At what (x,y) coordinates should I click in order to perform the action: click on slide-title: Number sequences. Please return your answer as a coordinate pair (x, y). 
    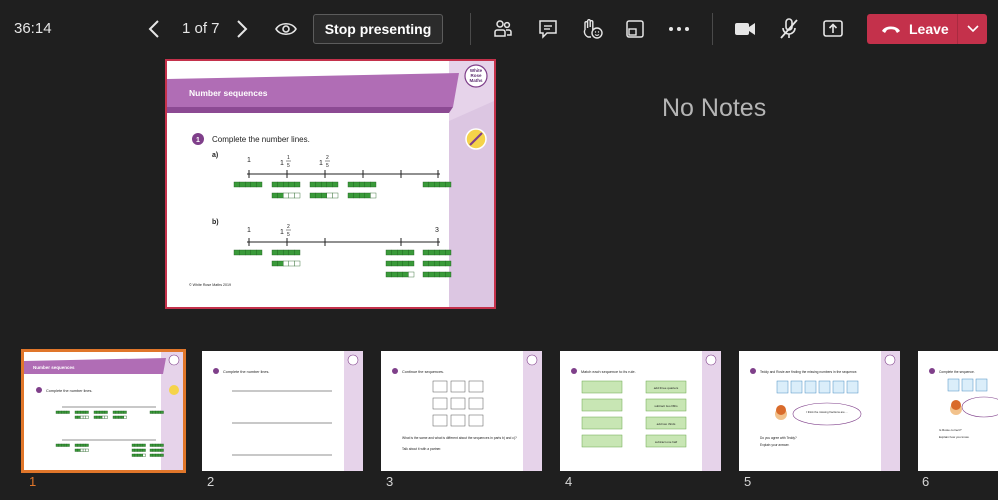
    Looking at the image, I should click on (228, 93).